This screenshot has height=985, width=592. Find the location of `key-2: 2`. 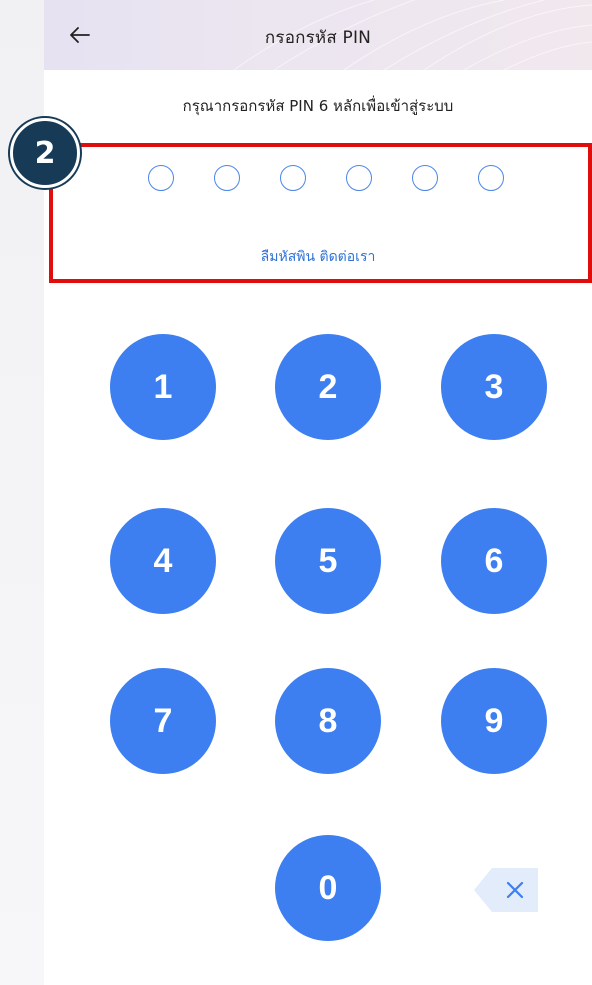

key-2: 2 is located at coordinates (328, 387).